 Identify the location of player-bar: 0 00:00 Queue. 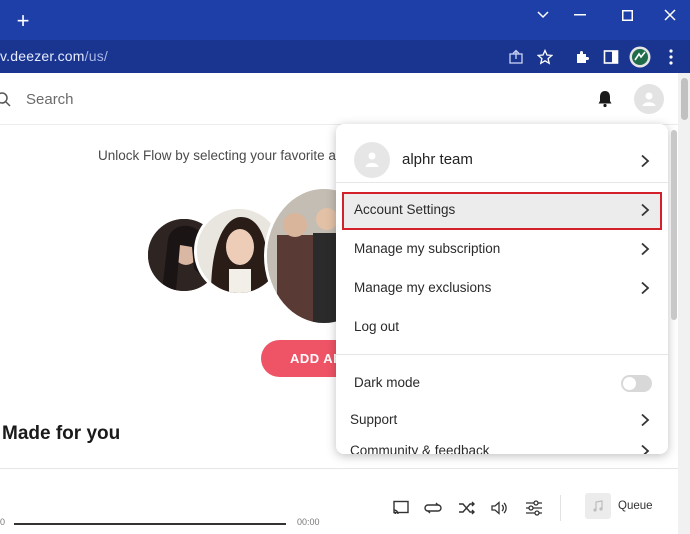
(345, 501).